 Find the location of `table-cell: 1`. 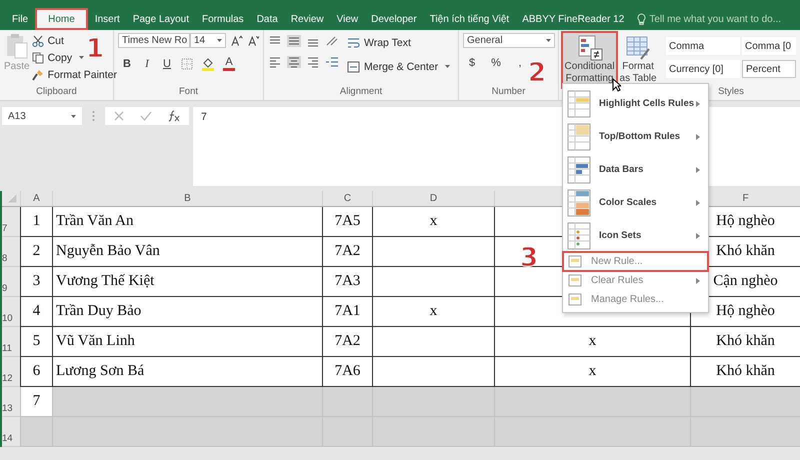

table-cell: 1 is located at coordinates (36, 221).